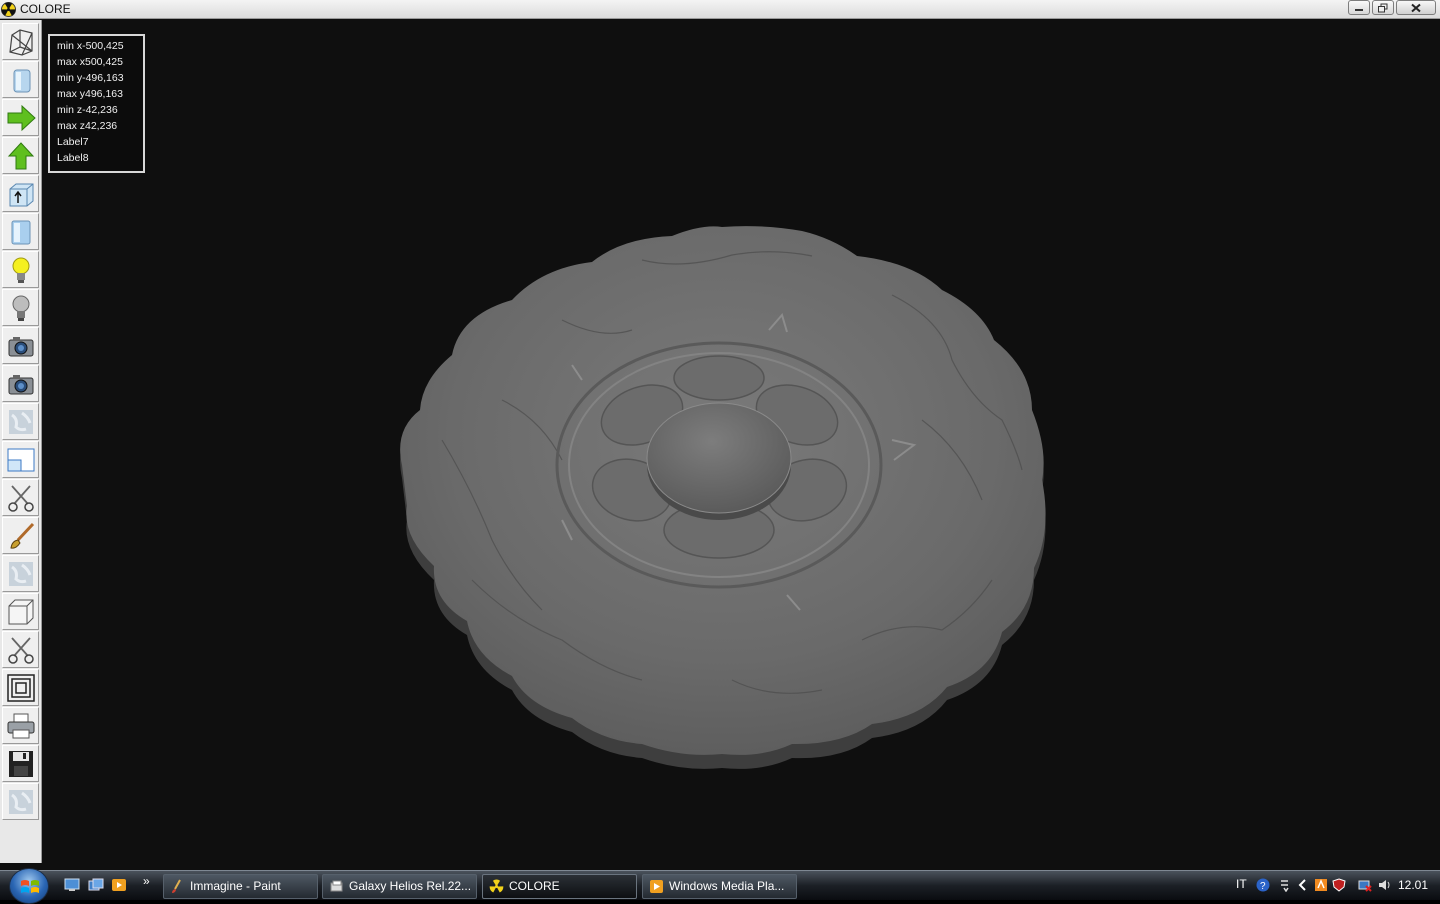 The width and height of the screenshot is (1440, 904). Describe the element at coordinates (45, 9) in the screenshot. I see `window-title: COLORE` at that location.